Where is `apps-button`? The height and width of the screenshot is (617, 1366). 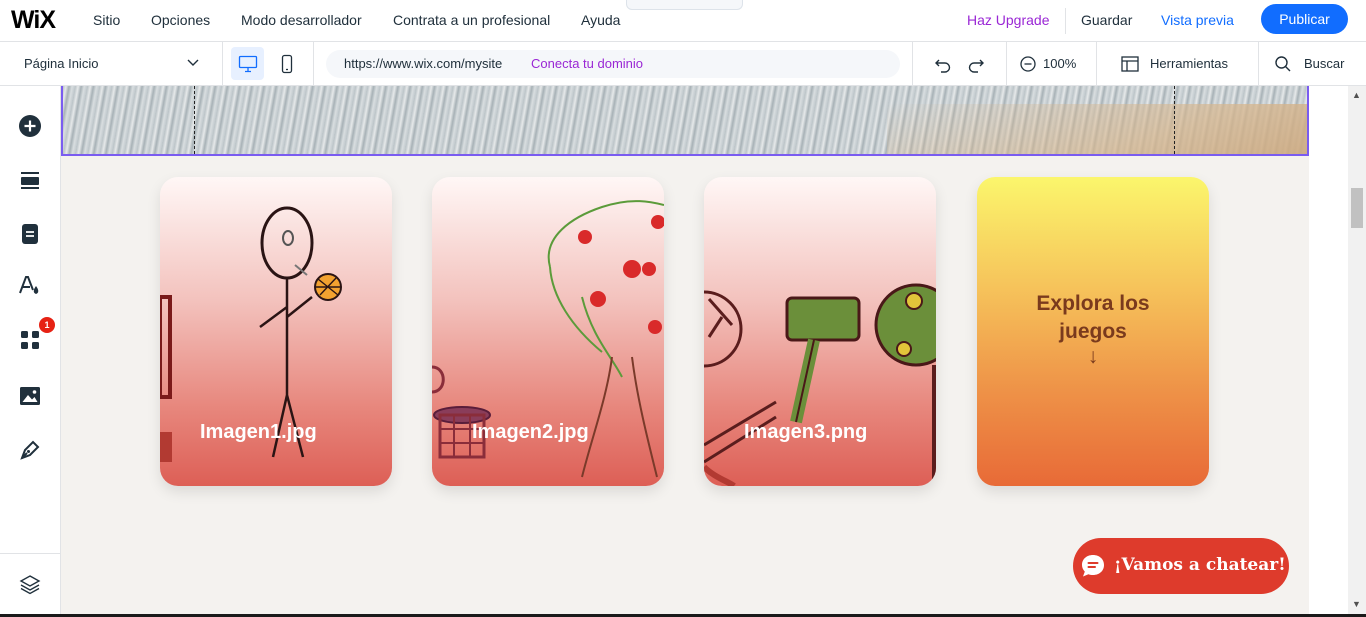
apps-button is located at coordinates (30, 340).